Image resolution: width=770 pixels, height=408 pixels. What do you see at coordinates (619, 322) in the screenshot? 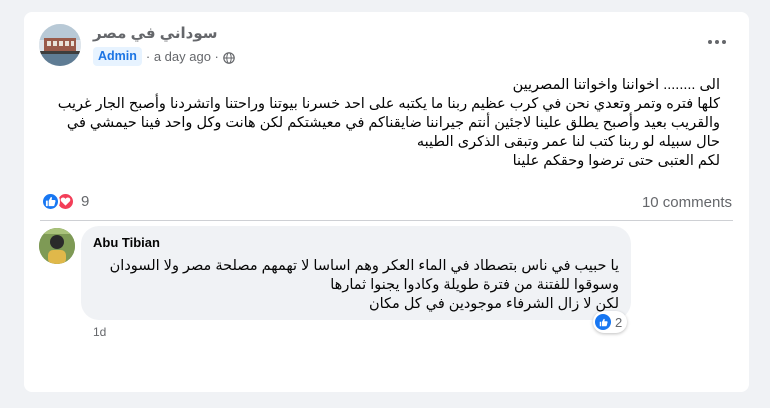
I see `comment-reaction-count: 2` at bounding box center [619, 322].